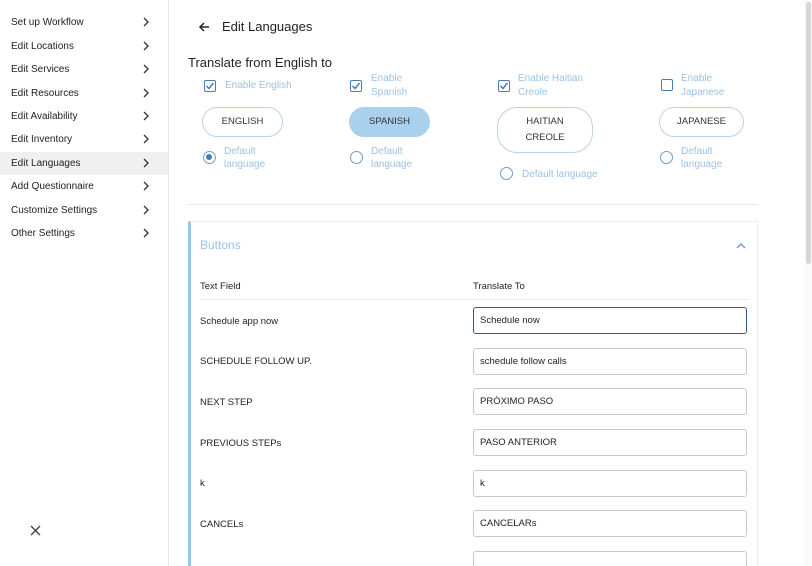 The height and width of the screenshot is (566, 812). What do you see at coordinates (84, 69) in the screenshot?
I see `sidebar-item-edit-services: Edit Services` at bounding box center [84, 69].